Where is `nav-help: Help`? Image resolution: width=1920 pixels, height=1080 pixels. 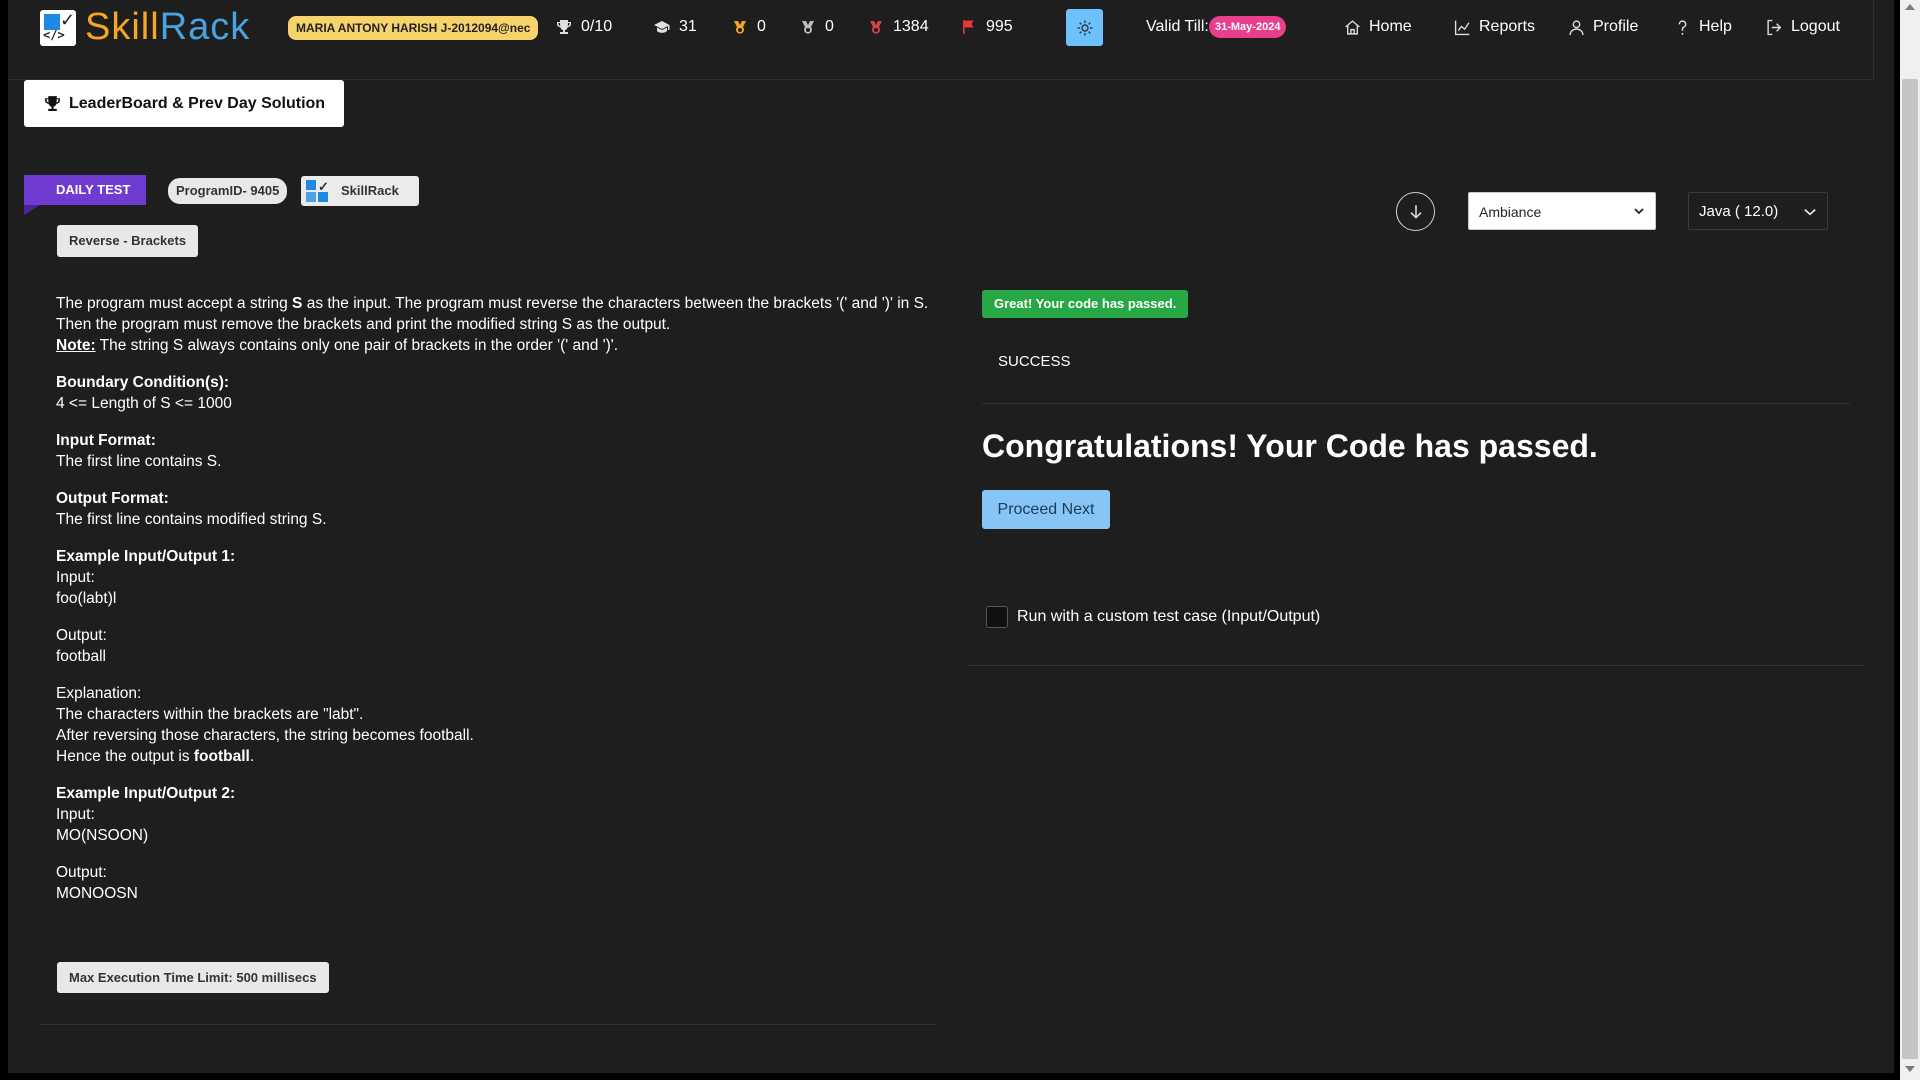
nav-help: Help is located at coordinates (1703, 27).